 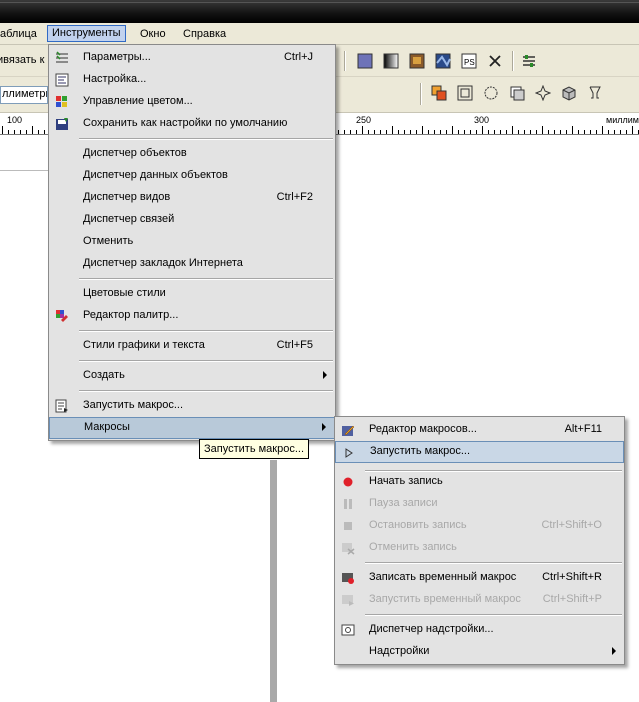 I want to click on menu-item-color-styles: Цветовые стили, so click(x=192, y=294).